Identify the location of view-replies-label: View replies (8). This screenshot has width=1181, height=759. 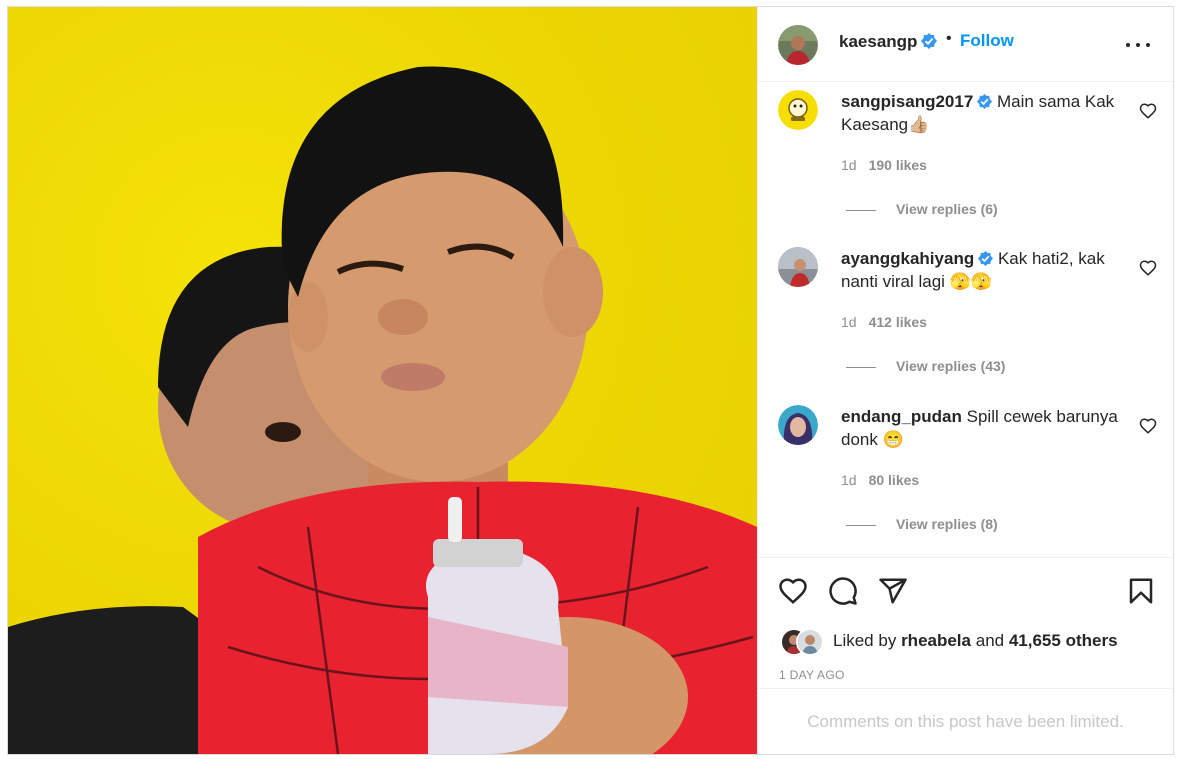
(947, 524).